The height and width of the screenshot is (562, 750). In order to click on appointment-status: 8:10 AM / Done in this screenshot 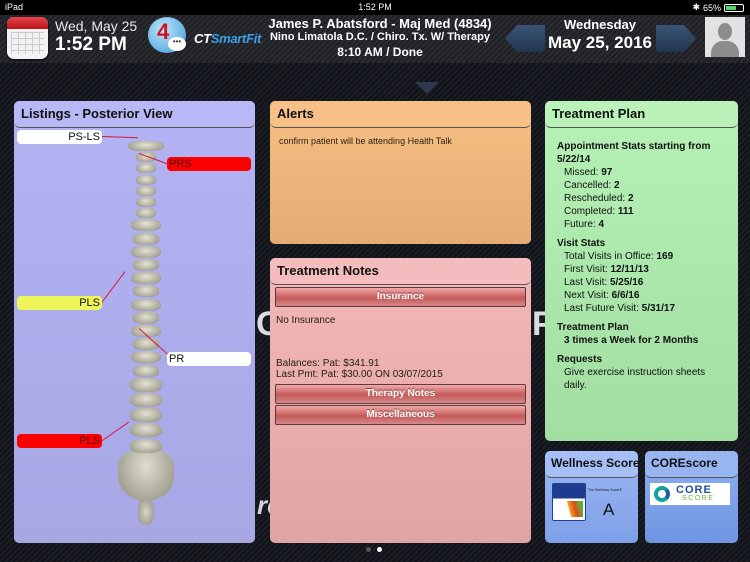, I will do `click(380, 52)`.